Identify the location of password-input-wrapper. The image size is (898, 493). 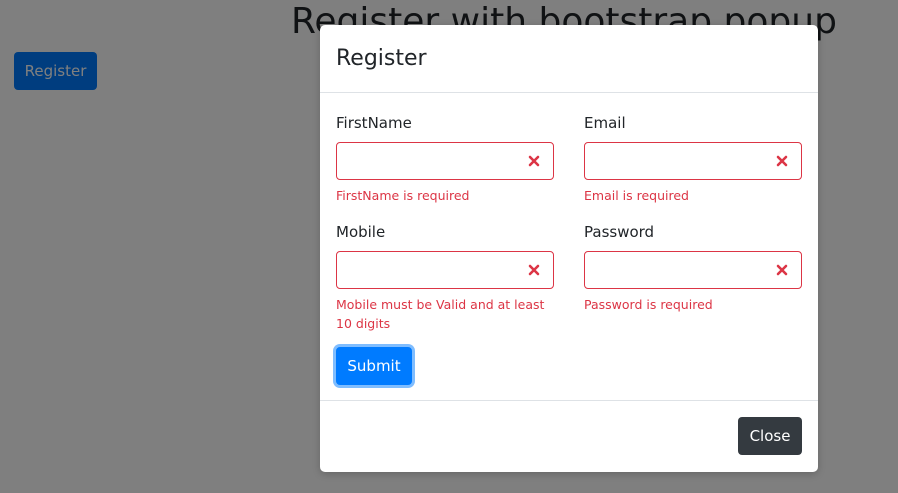
(693, 270).